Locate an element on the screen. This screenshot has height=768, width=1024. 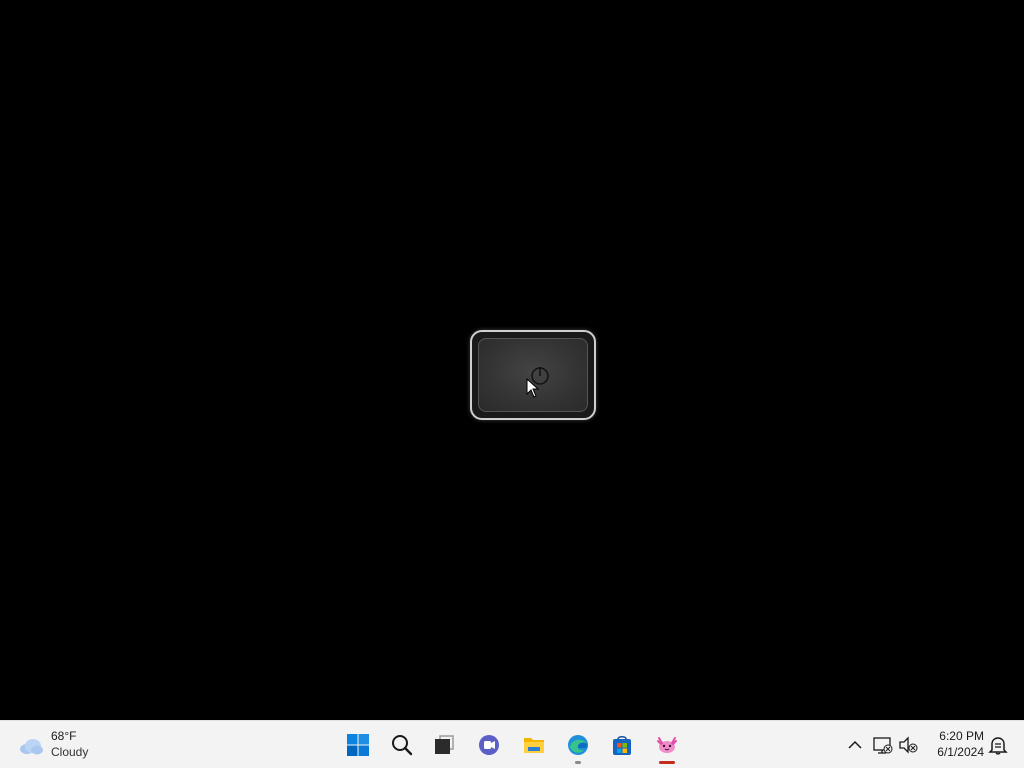
windows-logo-icon is located at coordinates (358, 745).